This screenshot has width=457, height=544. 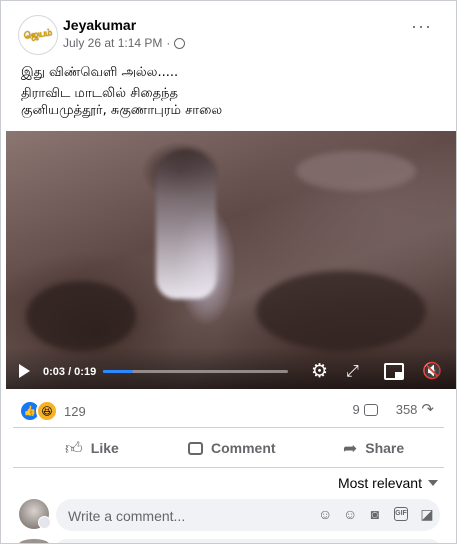 I want to click on haha-reaction-icon: 😆, so click(x=47, y=411).